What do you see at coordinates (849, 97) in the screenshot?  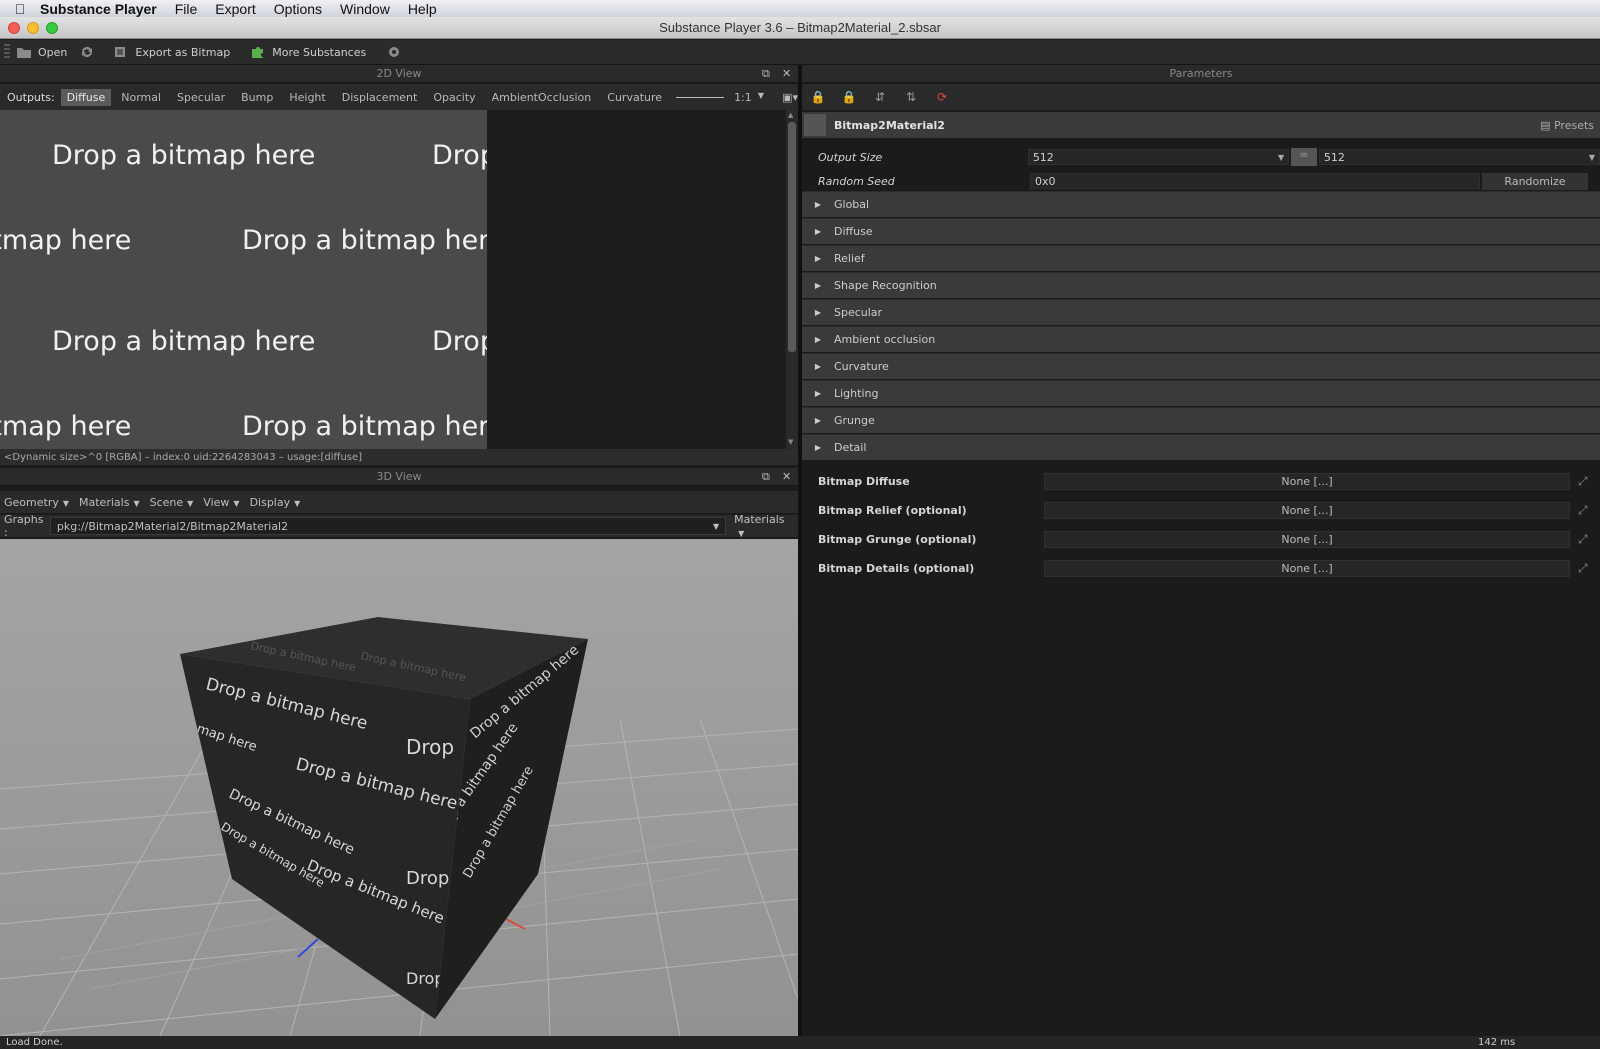 I see `lock-all-icon: 🔒` at bounding box center [849, 97].